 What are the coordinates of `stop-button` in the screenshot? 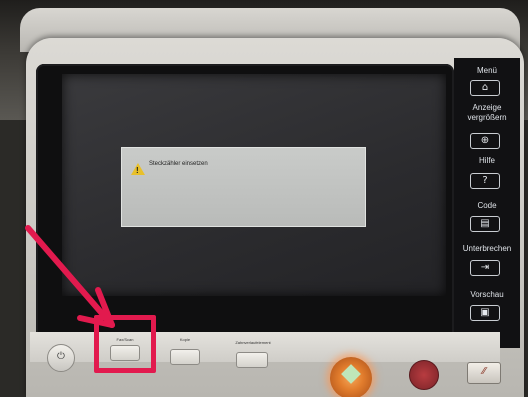 It's located at (424, 375).